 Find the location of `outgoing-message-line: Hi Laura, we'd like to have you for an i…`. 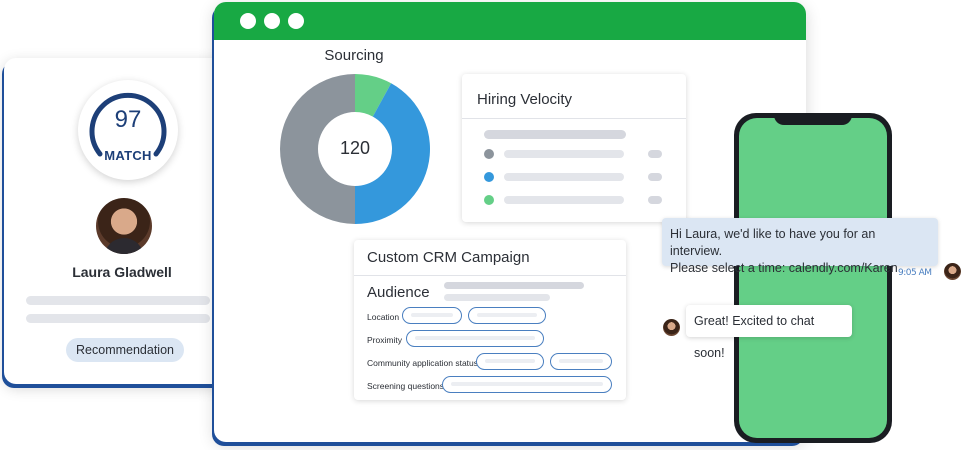

outgoing-message-line: Hi Laura, we'd like to have you for an i… is located at coordinates (773, 242).